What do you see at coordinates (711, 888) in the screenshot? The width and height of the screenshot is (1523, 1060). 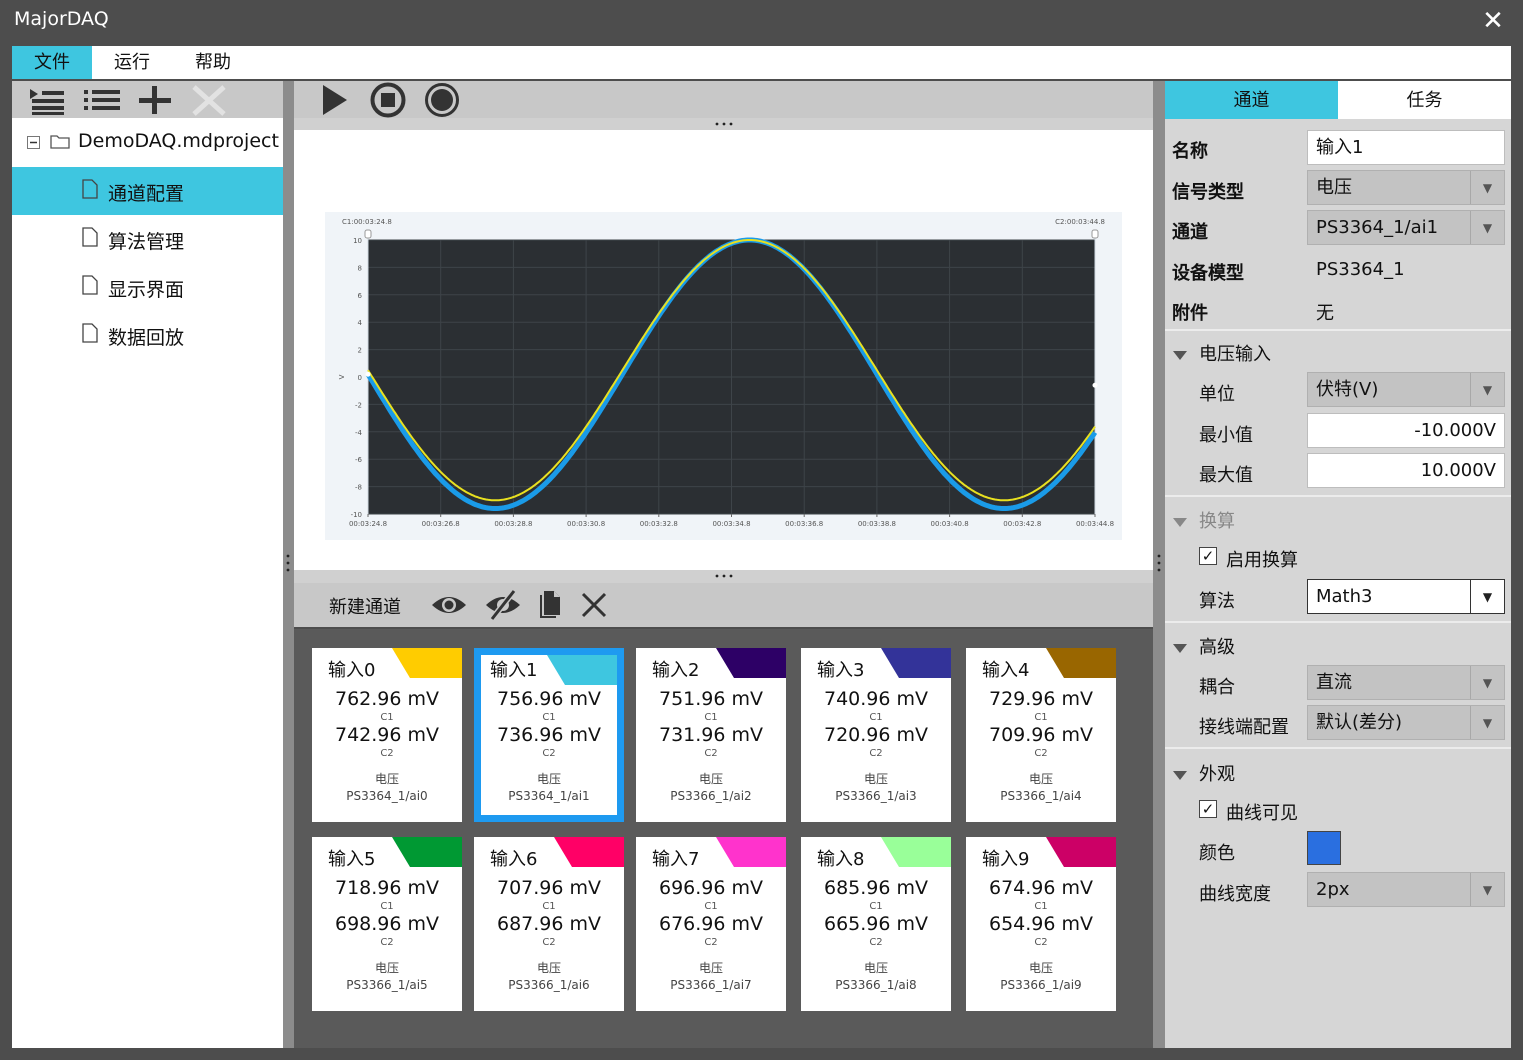 I see `channel-value-c1: 696.96 mV` at bounding box center [711, 888].